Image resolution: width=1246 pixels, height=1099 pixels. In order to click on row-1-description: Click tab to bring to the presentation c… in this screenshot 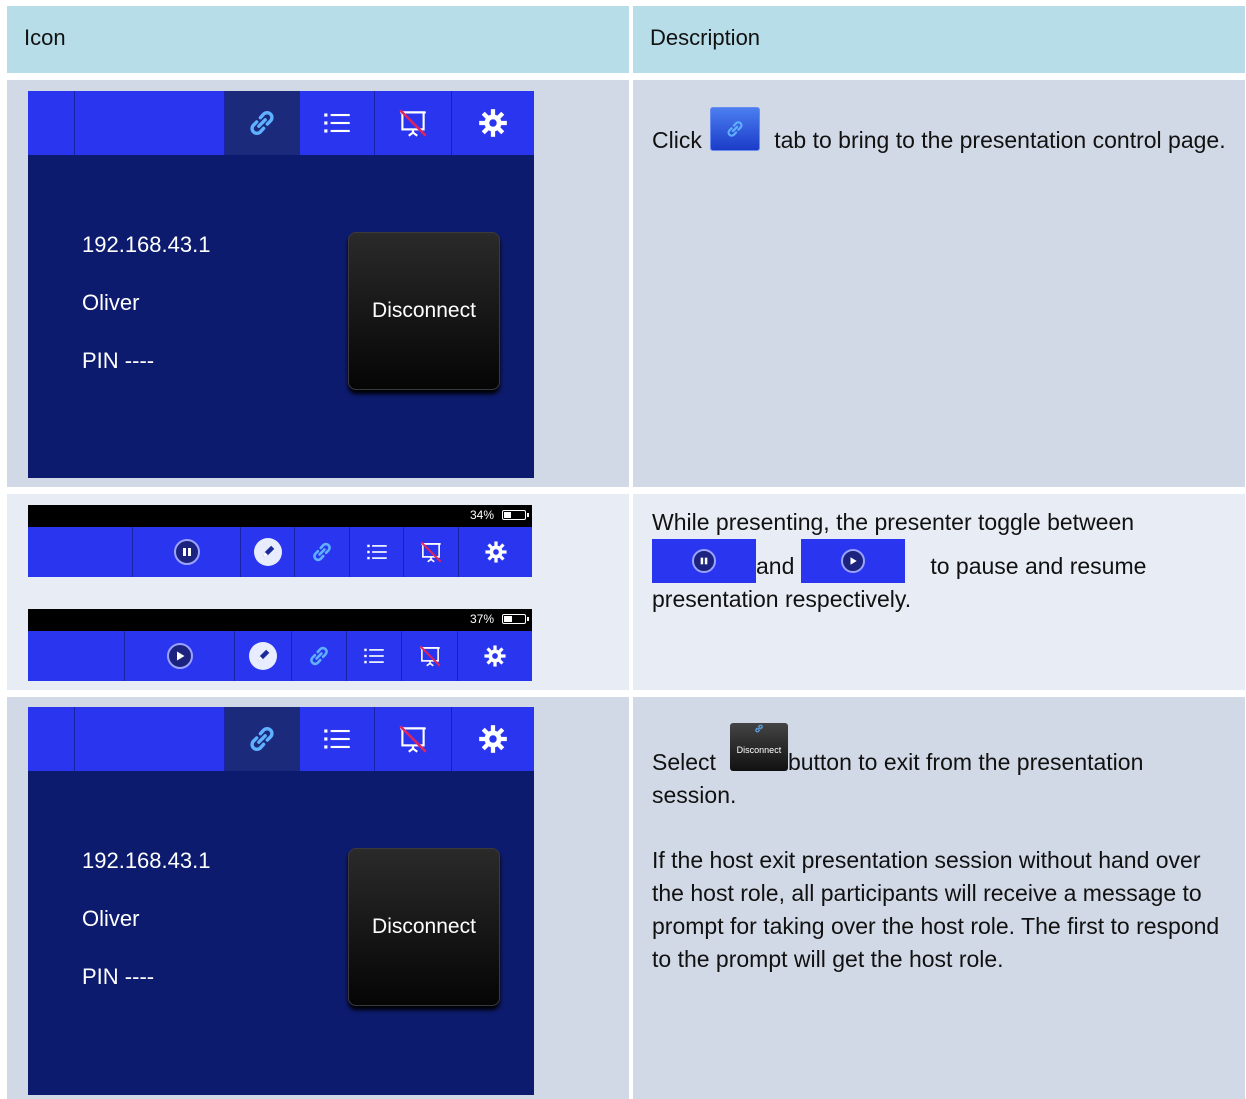, I will do `click(939, 132)`.